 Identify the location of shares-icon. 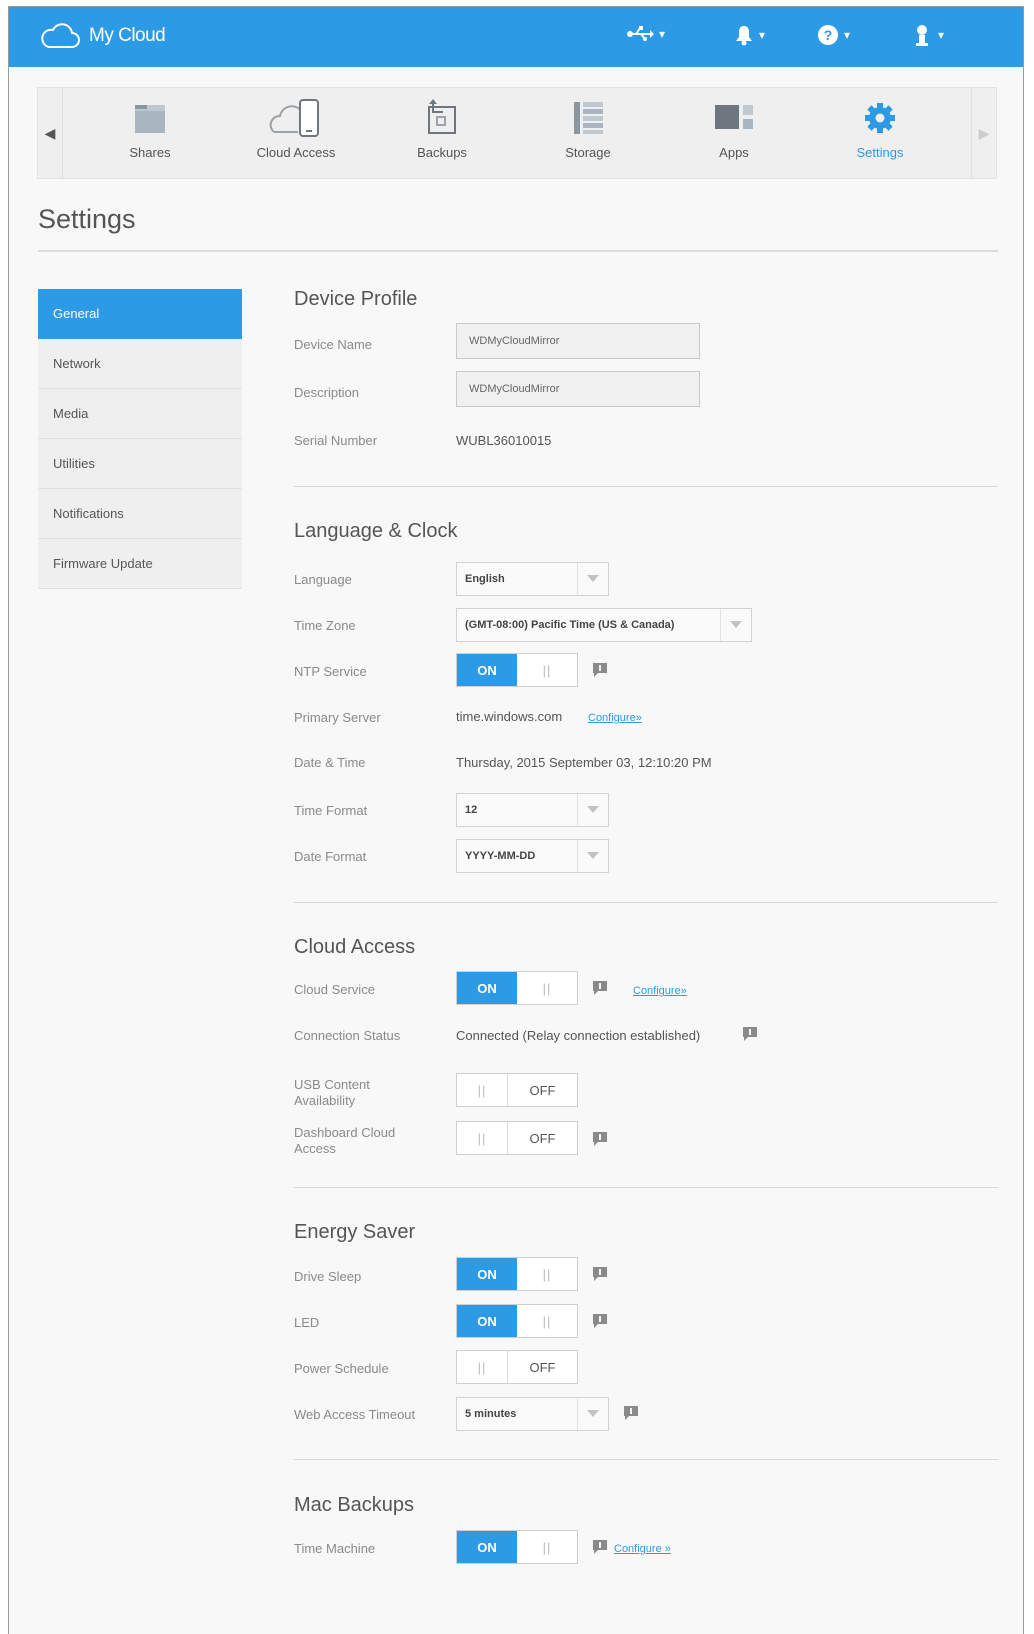
(150, 119).